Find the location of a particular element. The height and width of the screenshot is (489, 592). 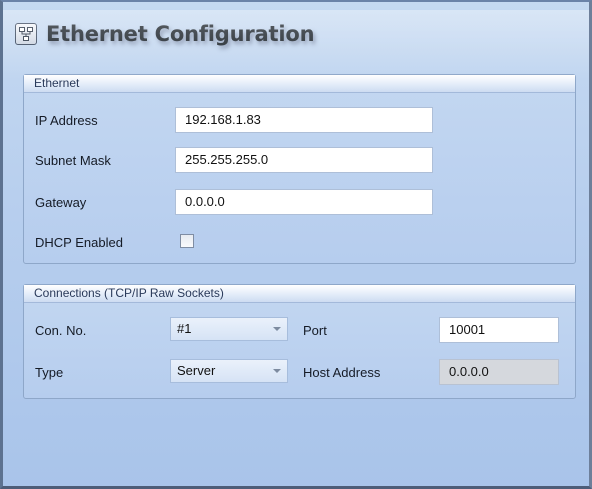

ip-address-field: 192.168.1.83 is located at coordinates (304, 120).